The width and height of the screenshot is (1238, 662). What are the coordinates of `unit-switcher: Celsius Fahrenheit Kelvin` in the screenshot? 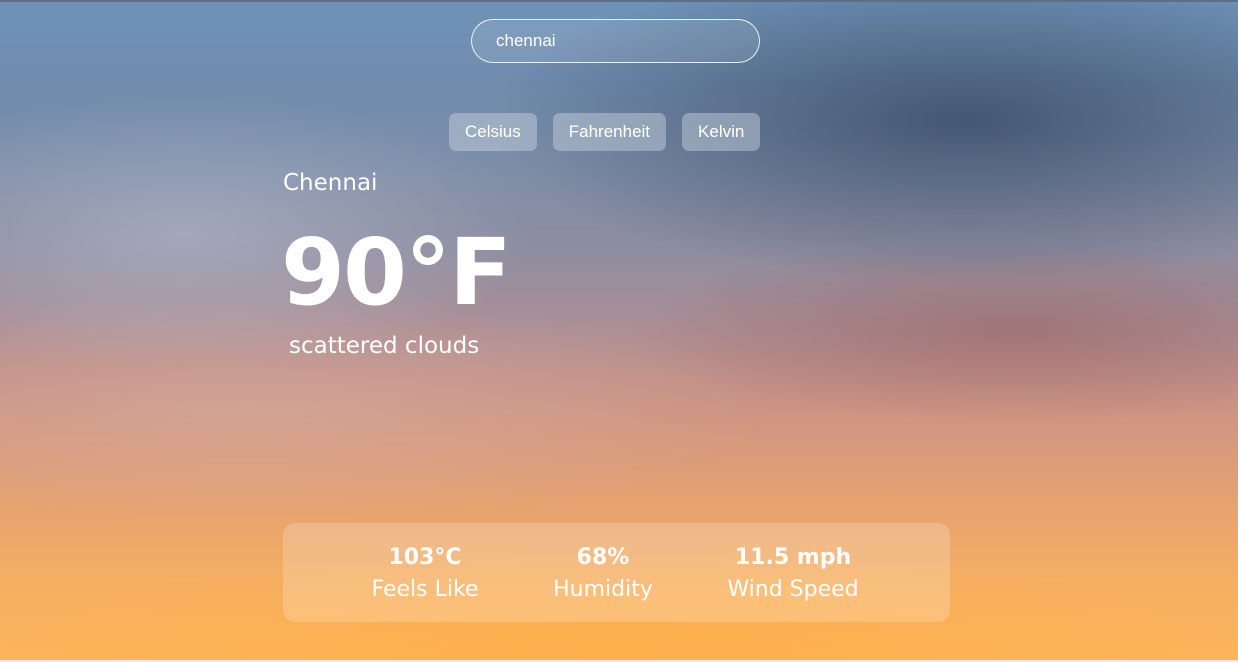 It's located at (605, 132).